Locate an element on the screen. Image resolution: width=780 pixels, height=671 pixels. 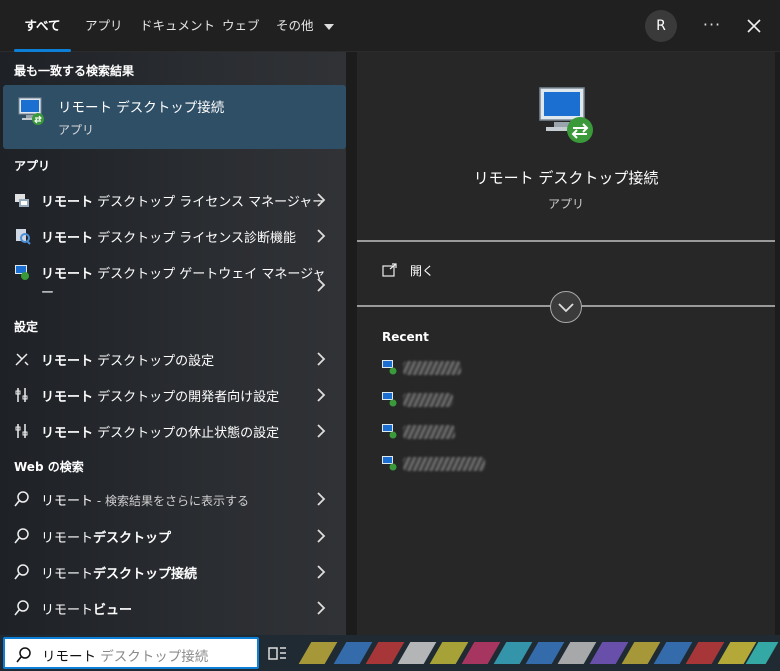
divider is located at coordinates (566, 241).